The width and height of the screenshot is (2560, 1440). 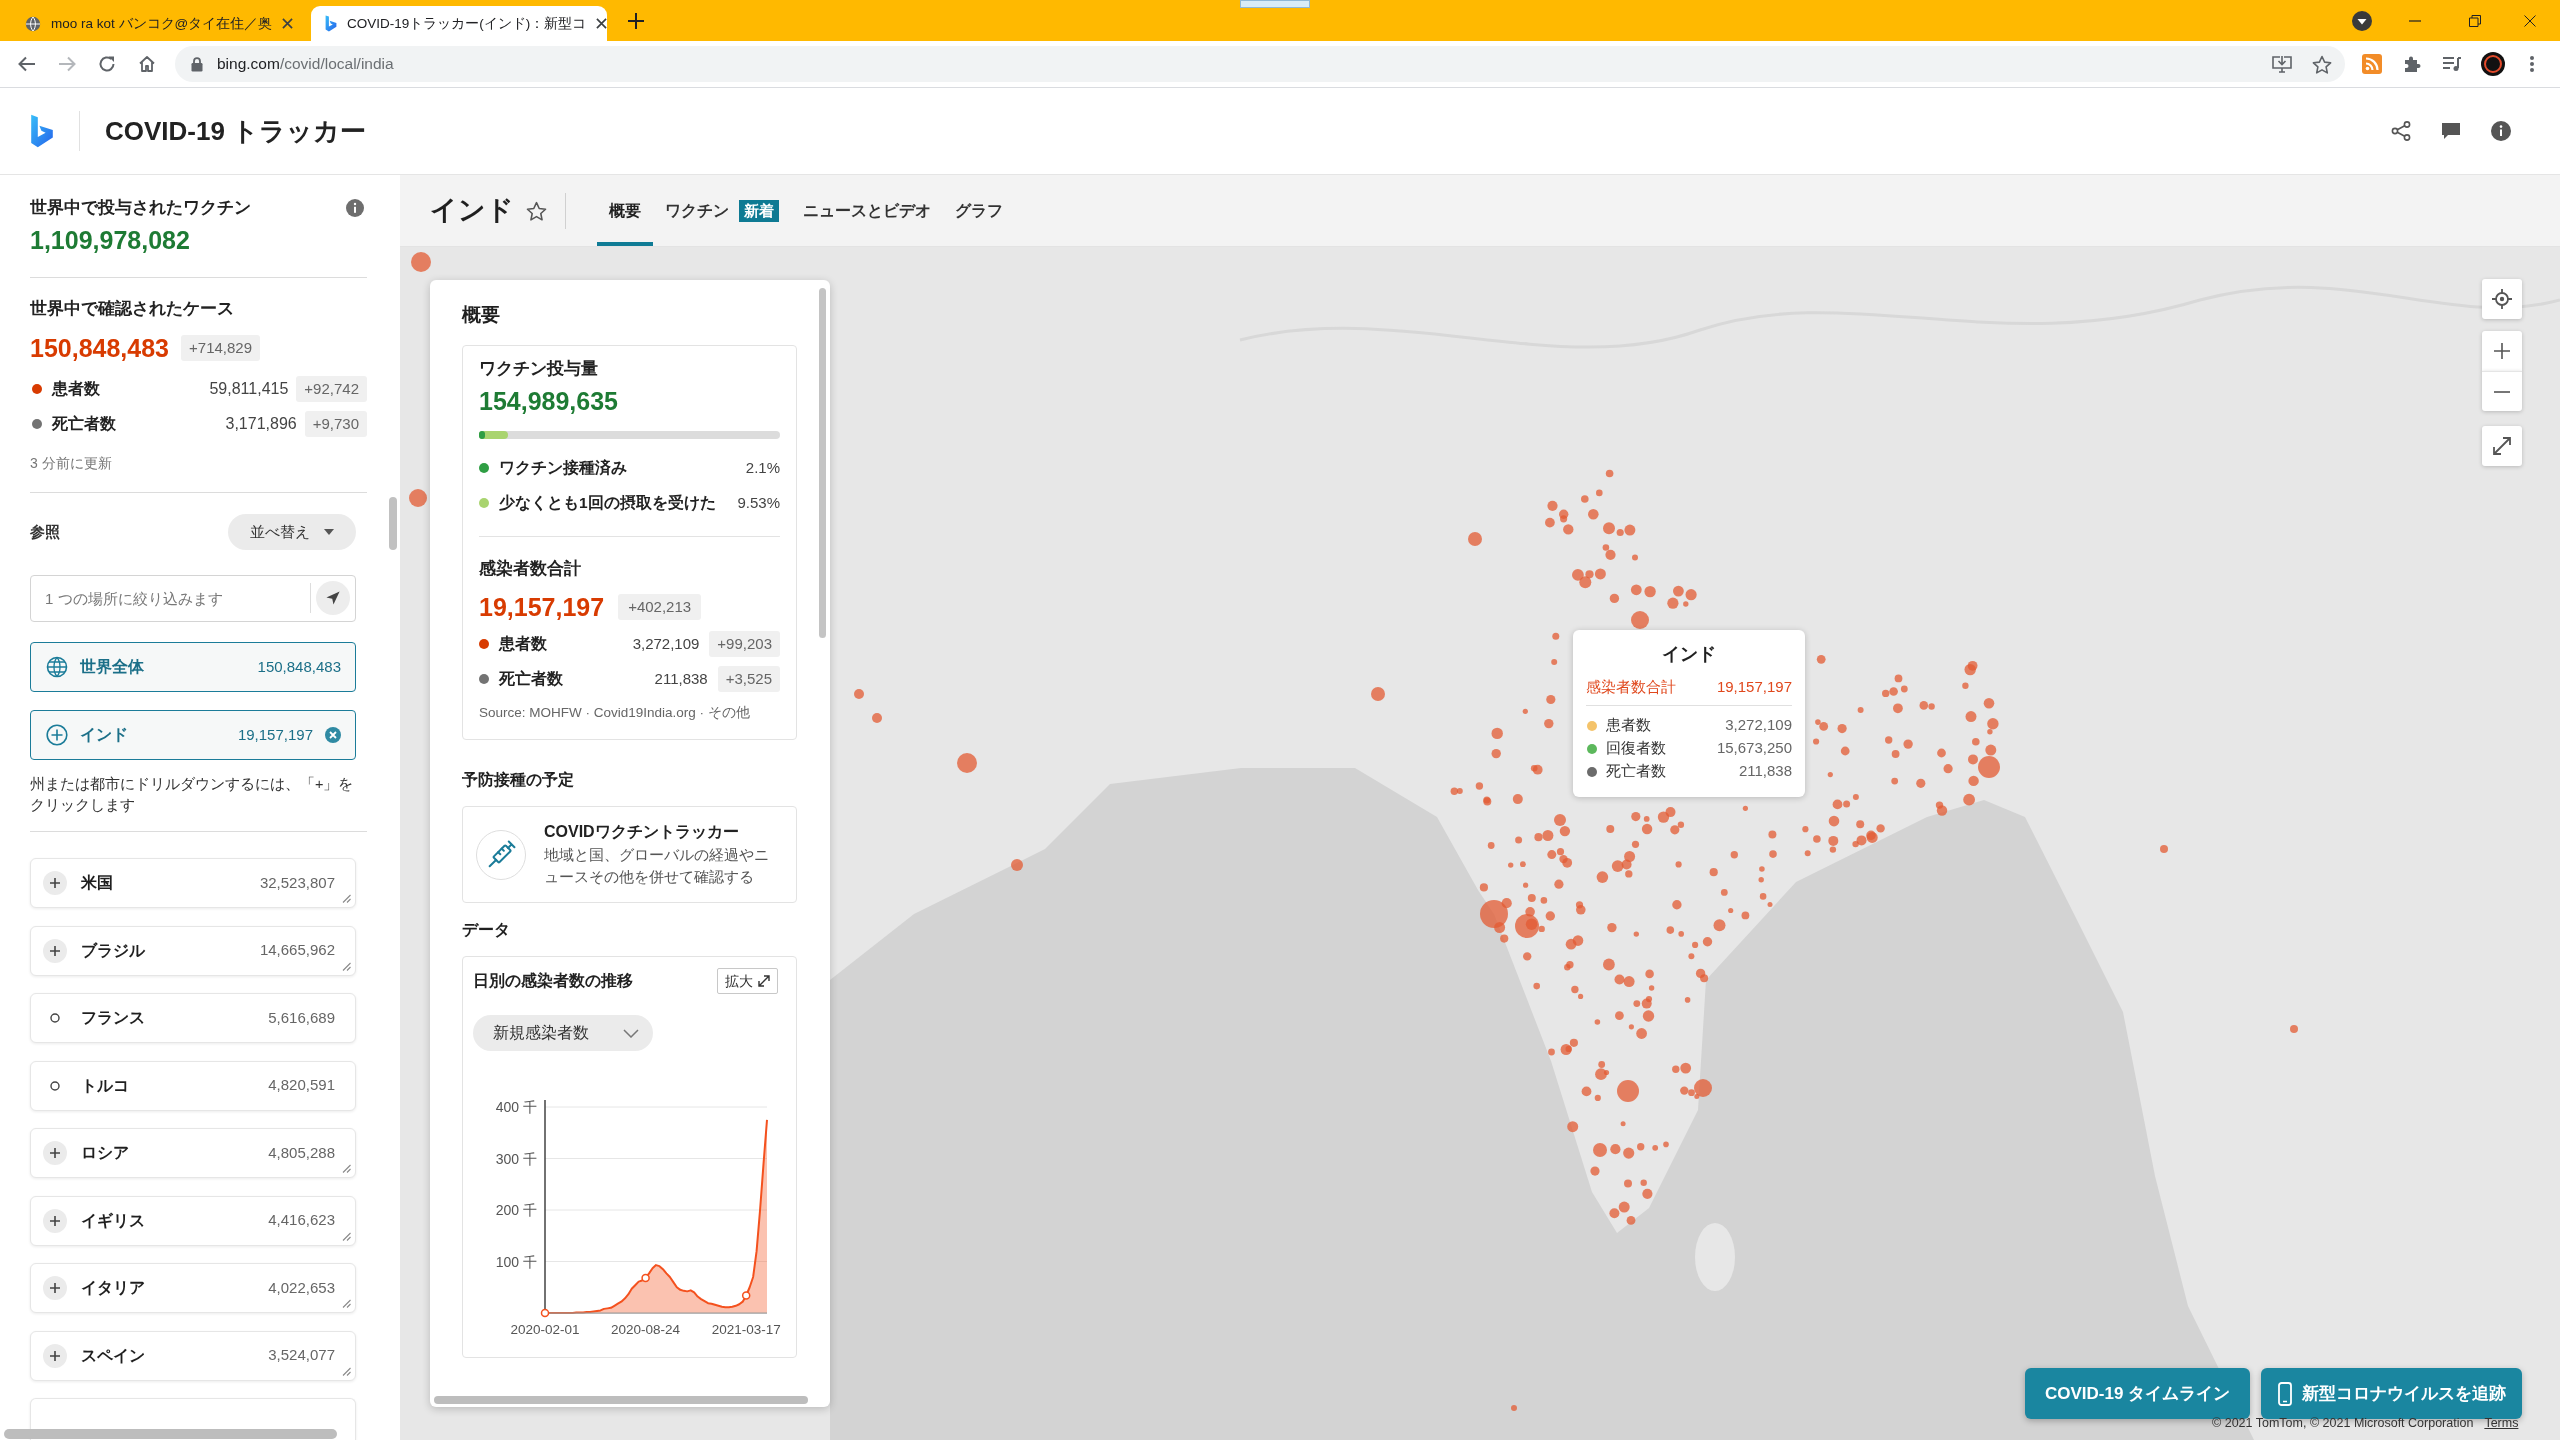 I want to click on phone-icon, so click(x=2284, y=1393).